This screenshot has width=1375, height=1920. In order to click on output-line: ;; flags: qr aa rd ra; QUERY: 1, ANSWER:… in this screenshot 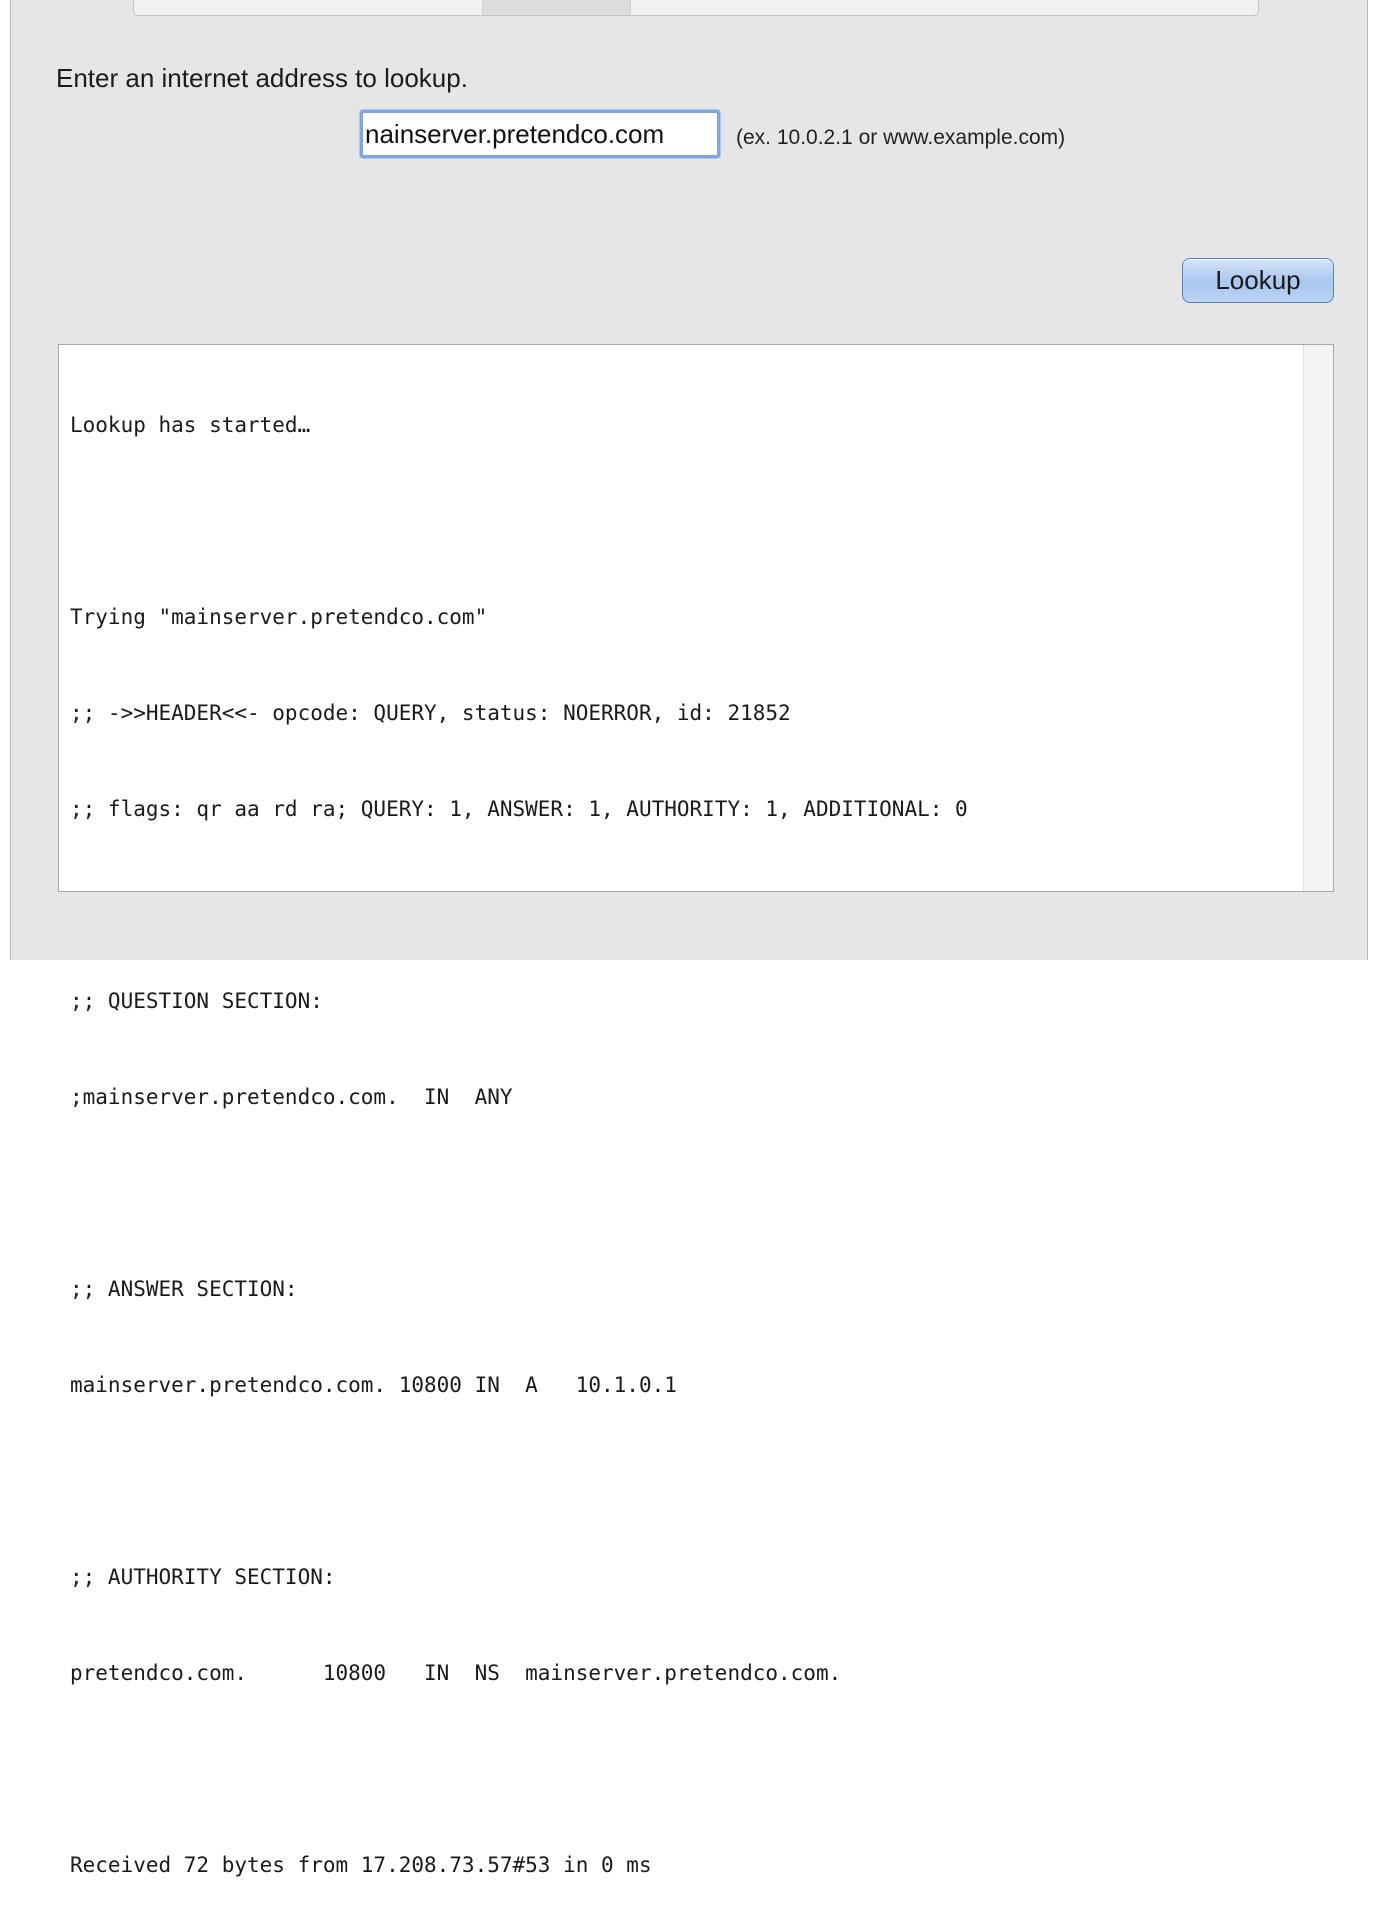, I will do `click(519, 809)`.